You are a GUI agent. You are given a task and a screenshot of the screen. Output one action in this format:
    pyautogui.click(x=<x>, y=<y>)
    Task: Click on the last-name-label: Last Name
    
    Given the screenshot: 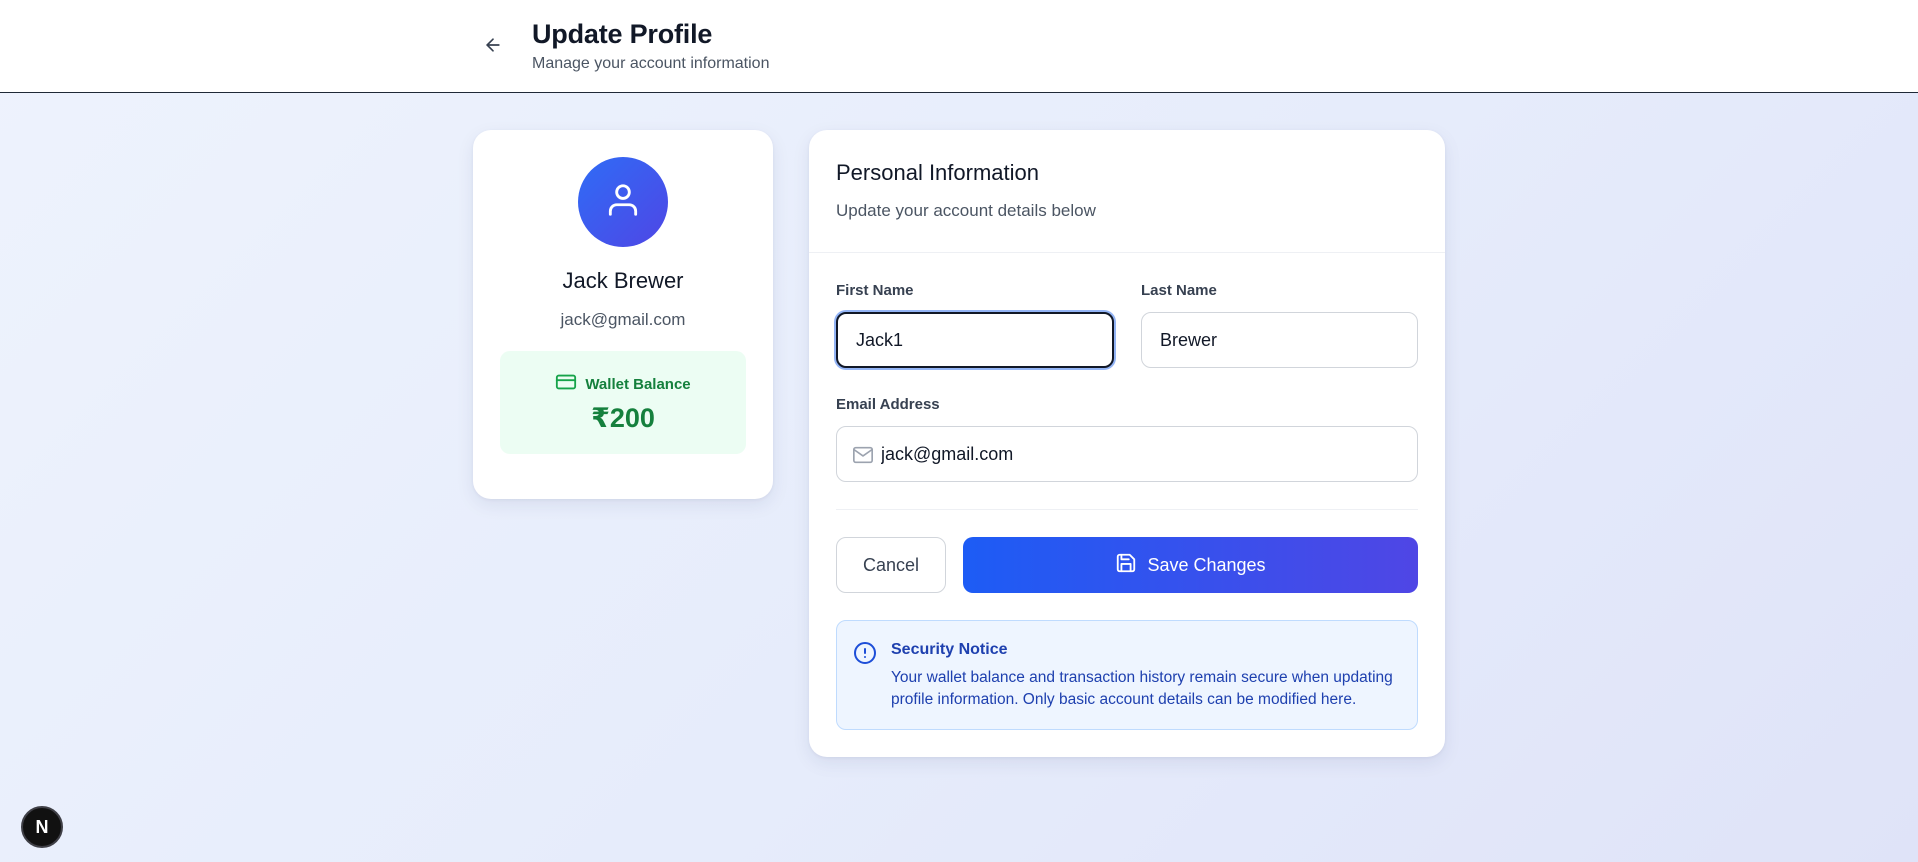 What is the action you would take?
    pyautogui.click(x=1179, y=290)
    